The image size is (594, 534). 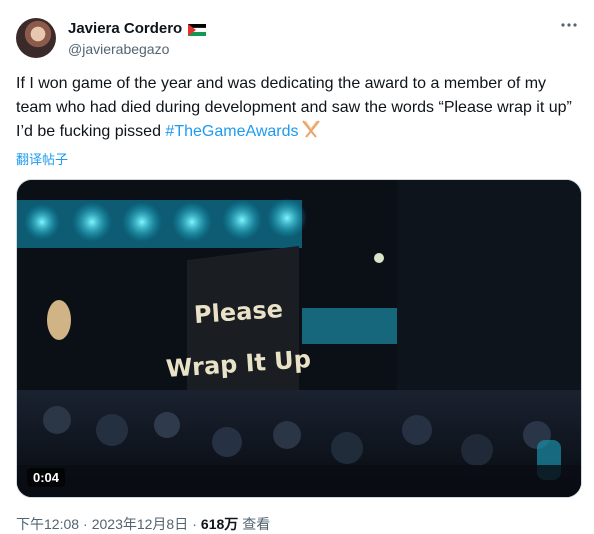 What do you see at coordinates (231, 131) in the screenshot?
I see `hashtag-link: #TheGameAwards` at bounding box center [231, 131].